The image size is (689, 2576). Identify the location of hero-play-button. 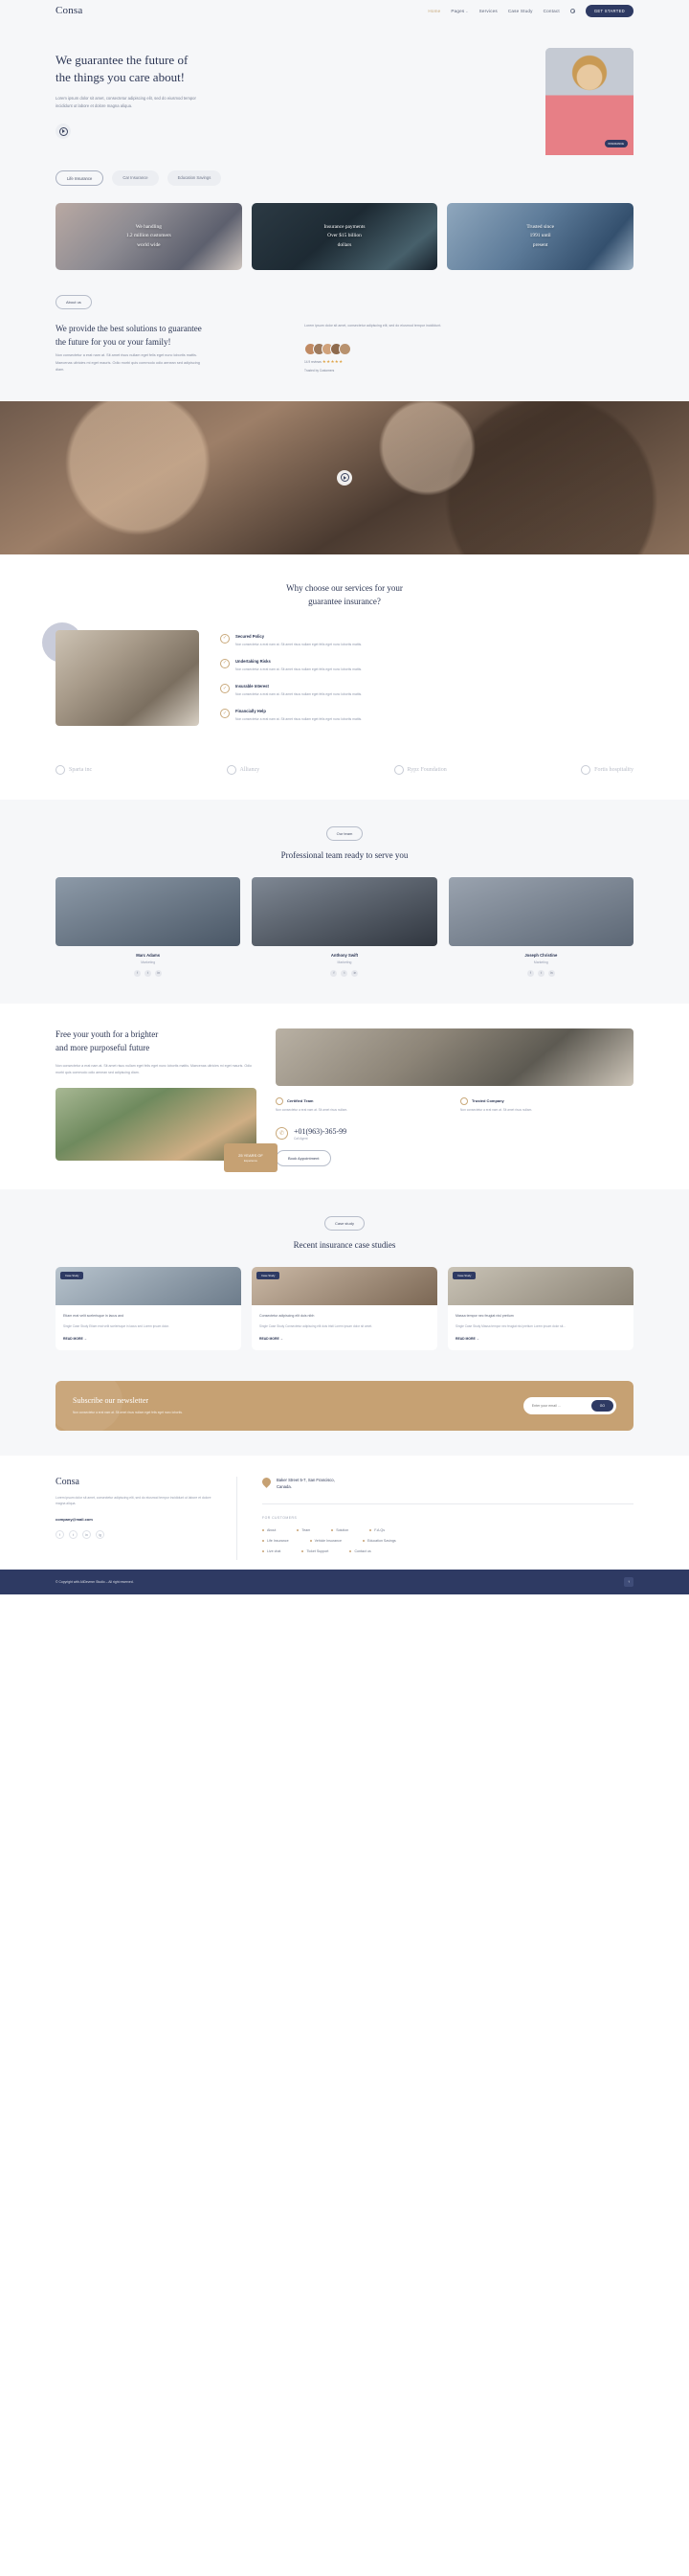
(64, 132).